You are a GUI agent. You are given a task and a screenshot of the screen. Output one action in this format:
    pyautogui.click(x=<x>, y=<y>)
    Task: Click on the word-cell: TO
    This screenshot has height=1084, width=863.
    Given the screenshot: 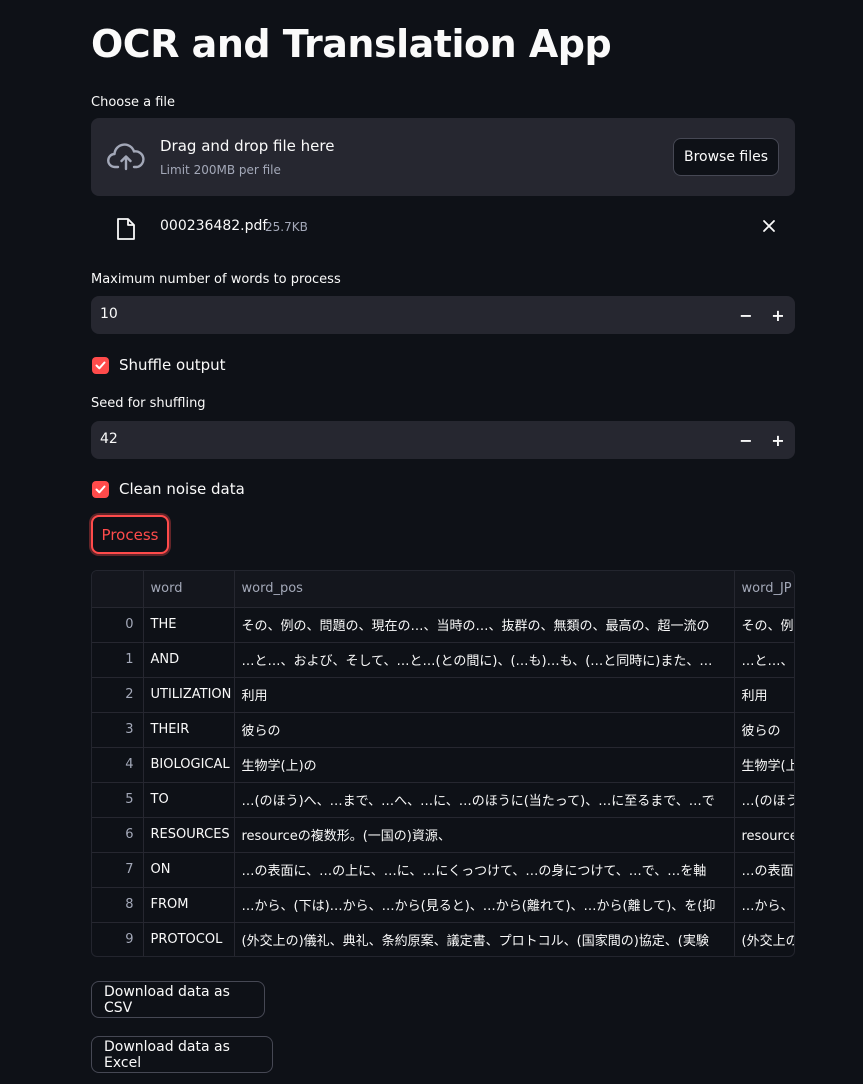 What is the action you would take?
    pyautogui.click(x=189, y=800)
    